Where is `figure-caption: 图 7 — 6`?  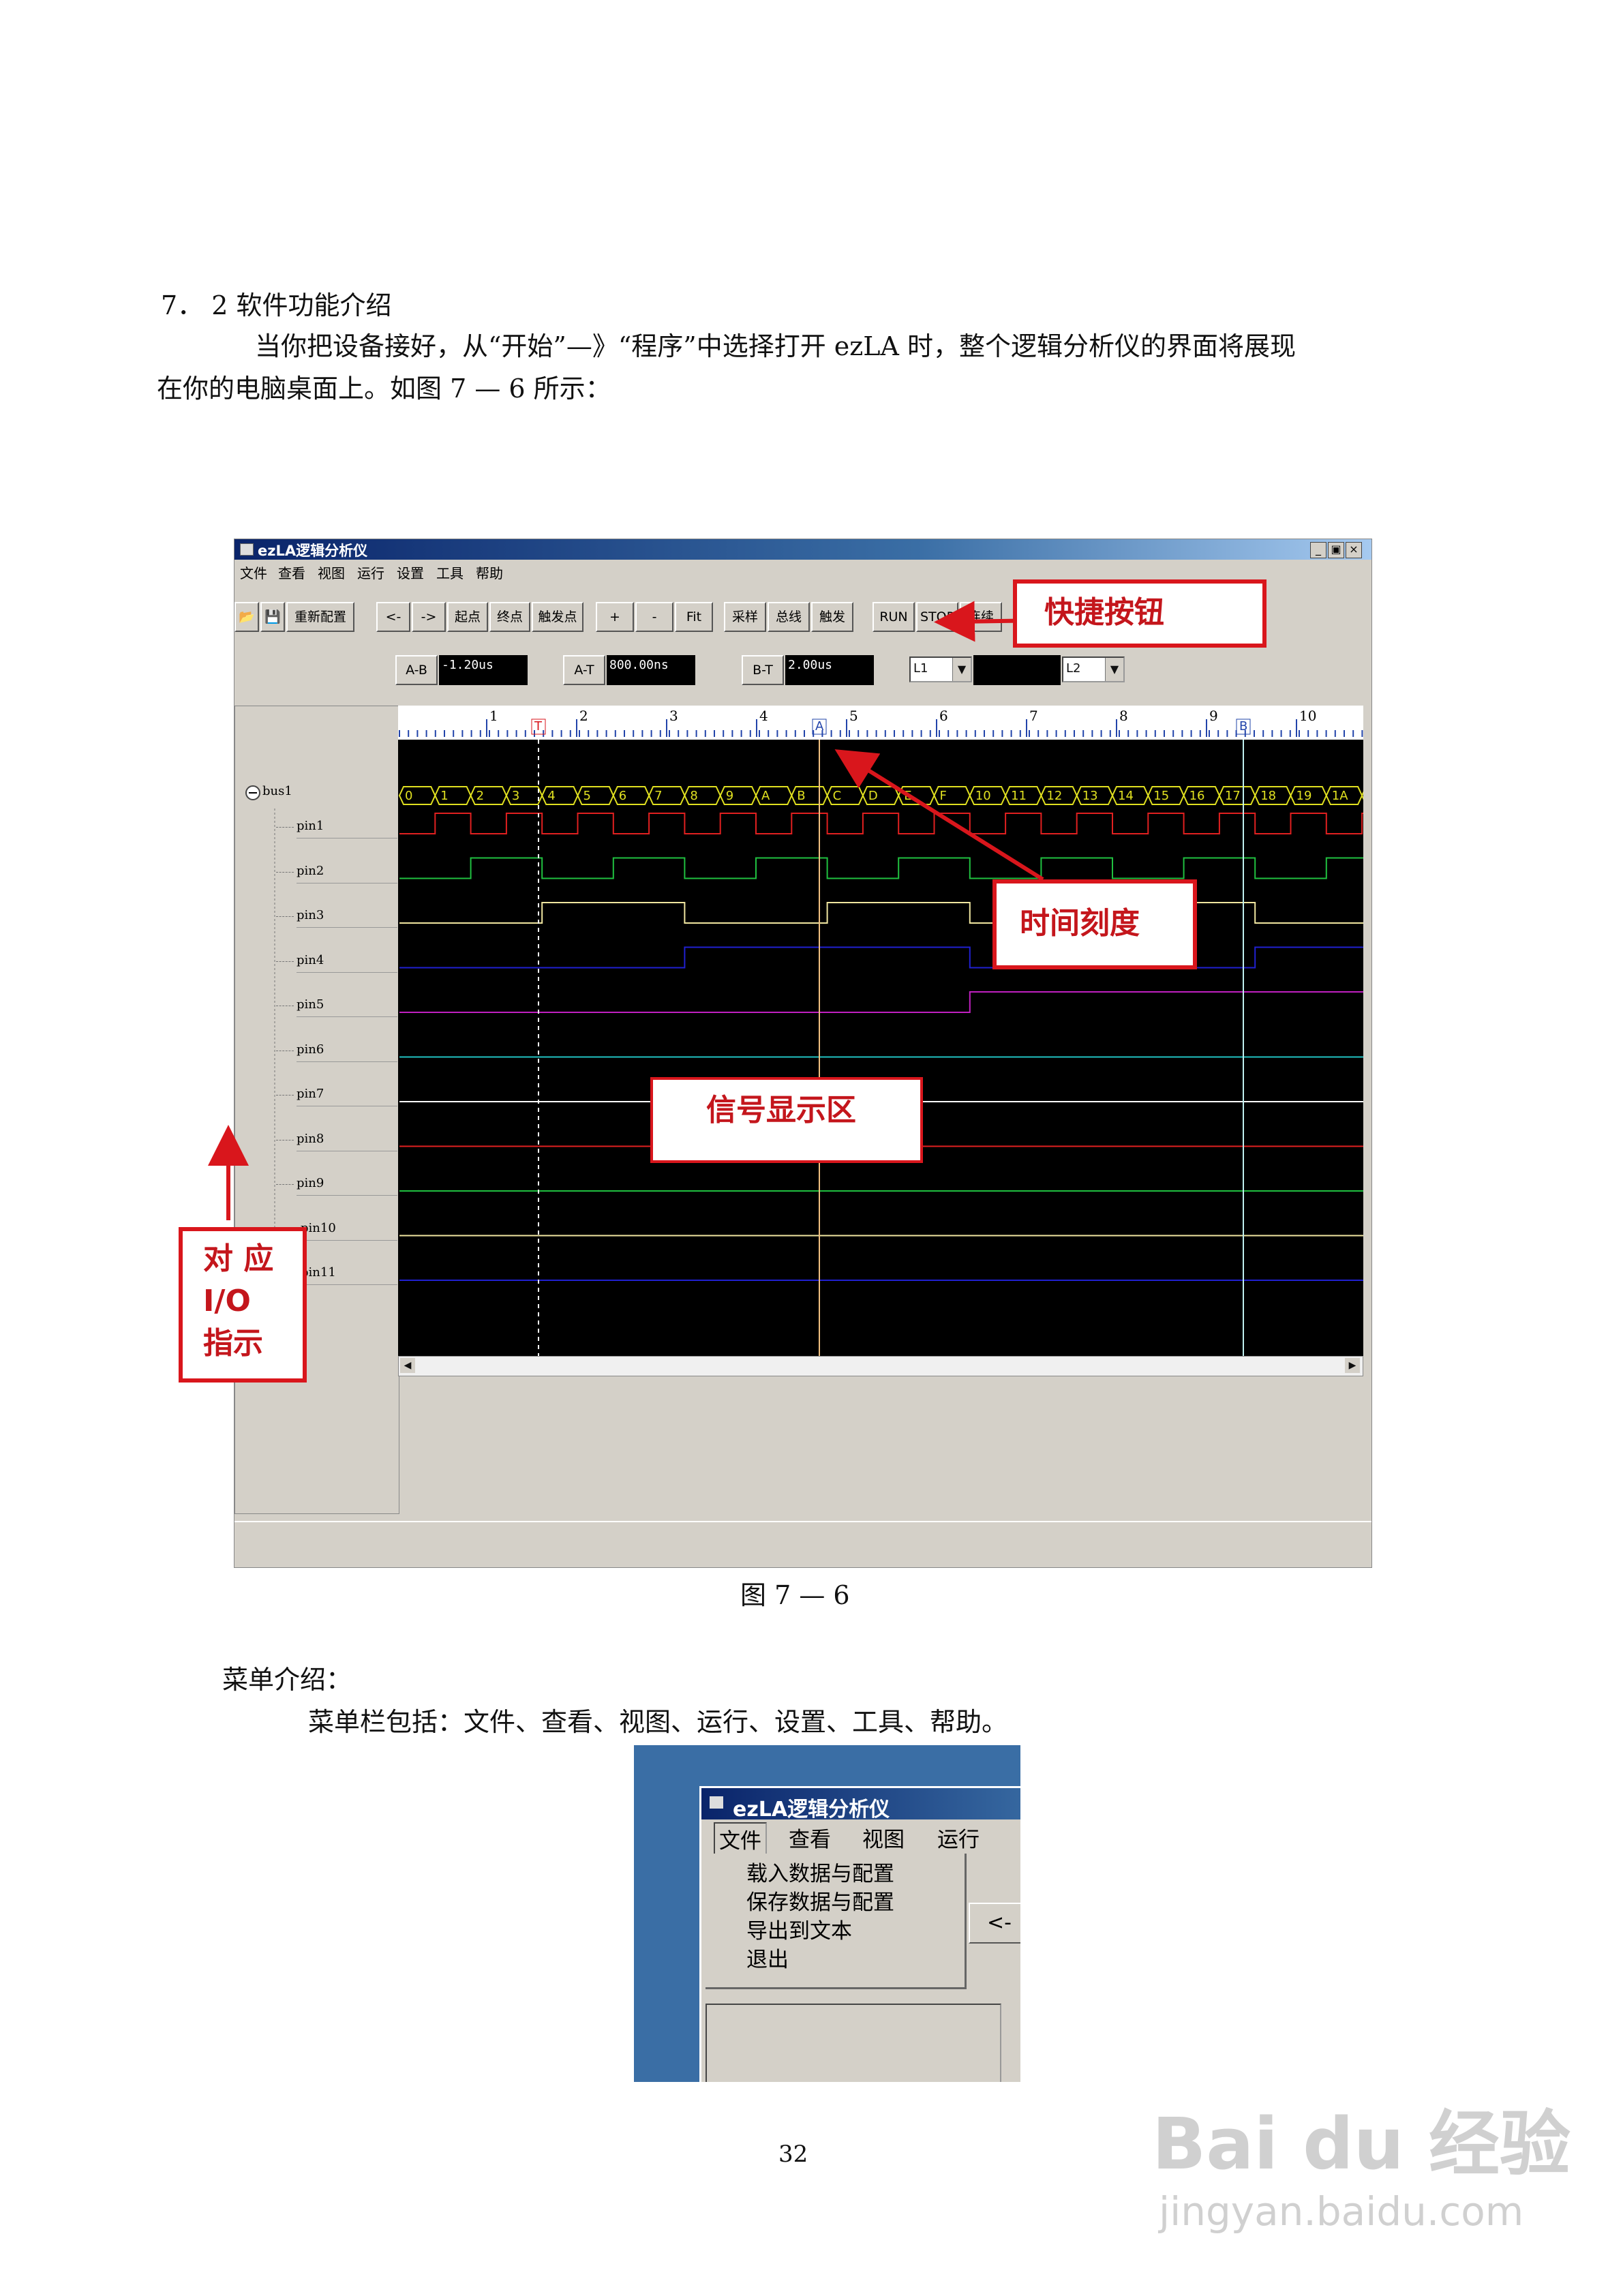 figure-caption: 图 7 — 6 is located at coordinates (795, 1595).